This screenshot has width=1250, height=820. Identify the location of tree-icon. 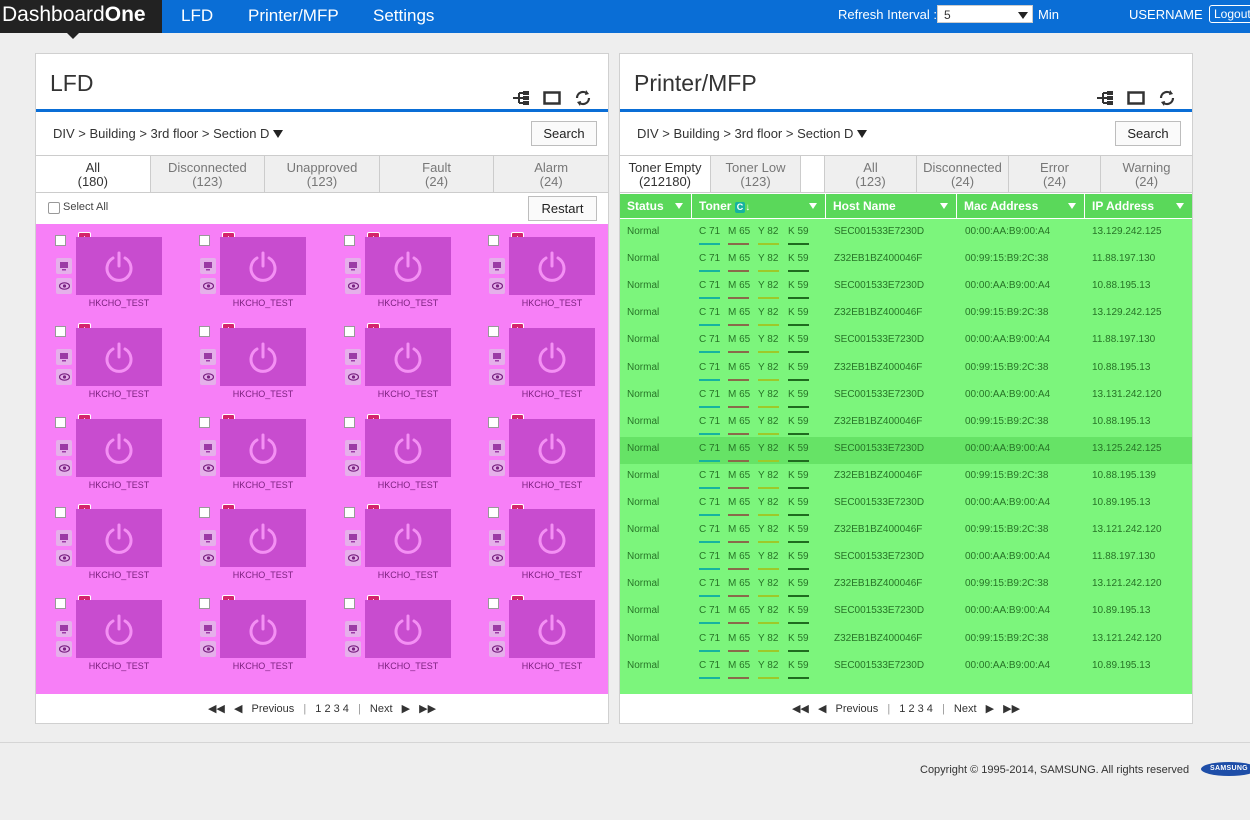
(521, 98).